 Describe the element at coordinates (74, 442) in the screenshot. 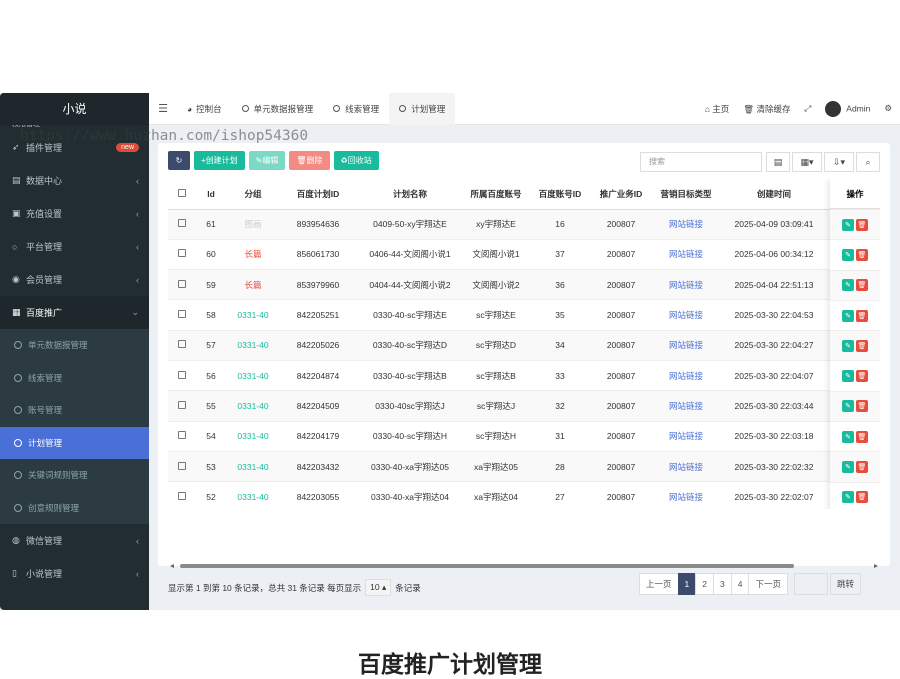

I see `sidebar-subitem-3: 计划管理` at that location.